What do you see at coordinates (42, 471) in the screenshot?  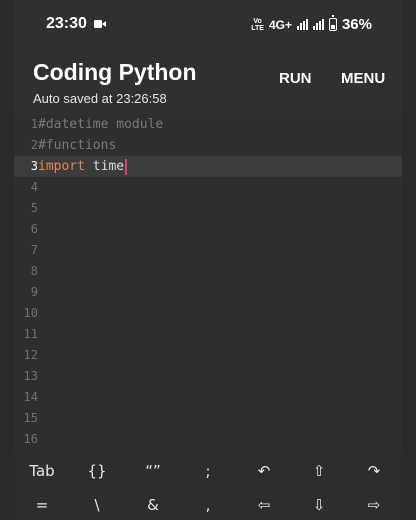 I see `tab-key: Tab` at bounding box center [42, 471].